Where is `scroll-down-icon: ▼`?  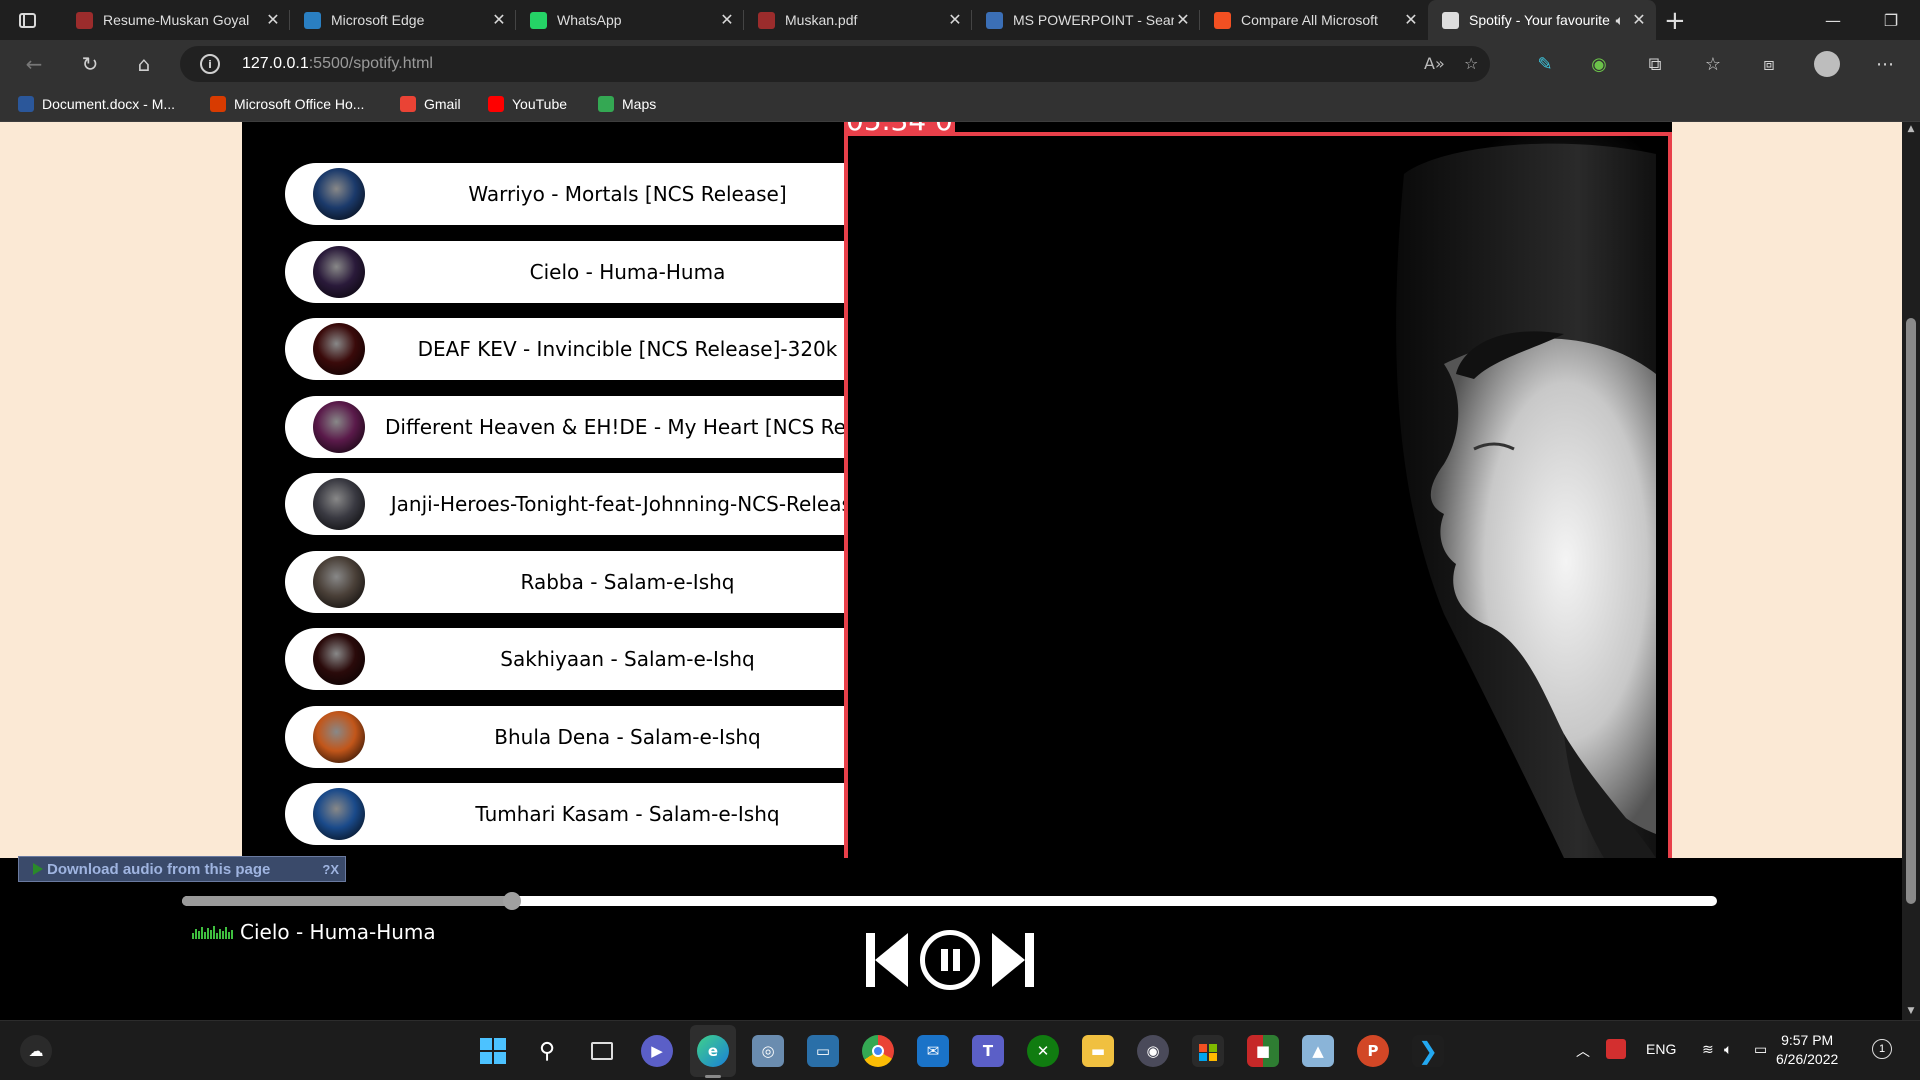 scroll-down-icon: ▼ is located at coordinates (1911, 1011).